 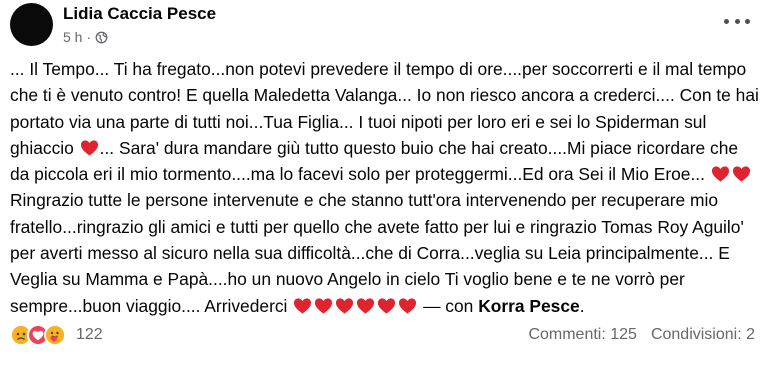 I want to click on reaction-icons, so click(x=38, y=335).